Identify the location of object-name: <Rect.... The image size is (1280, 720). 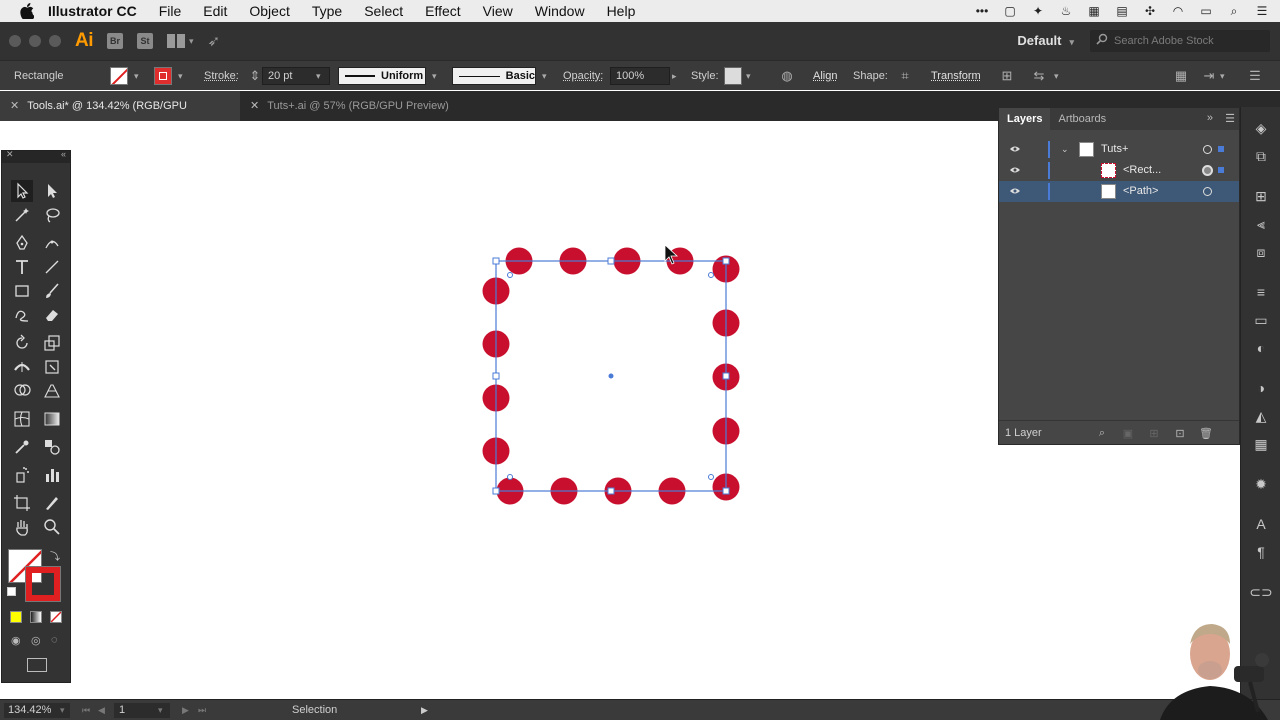
(1142, 170).